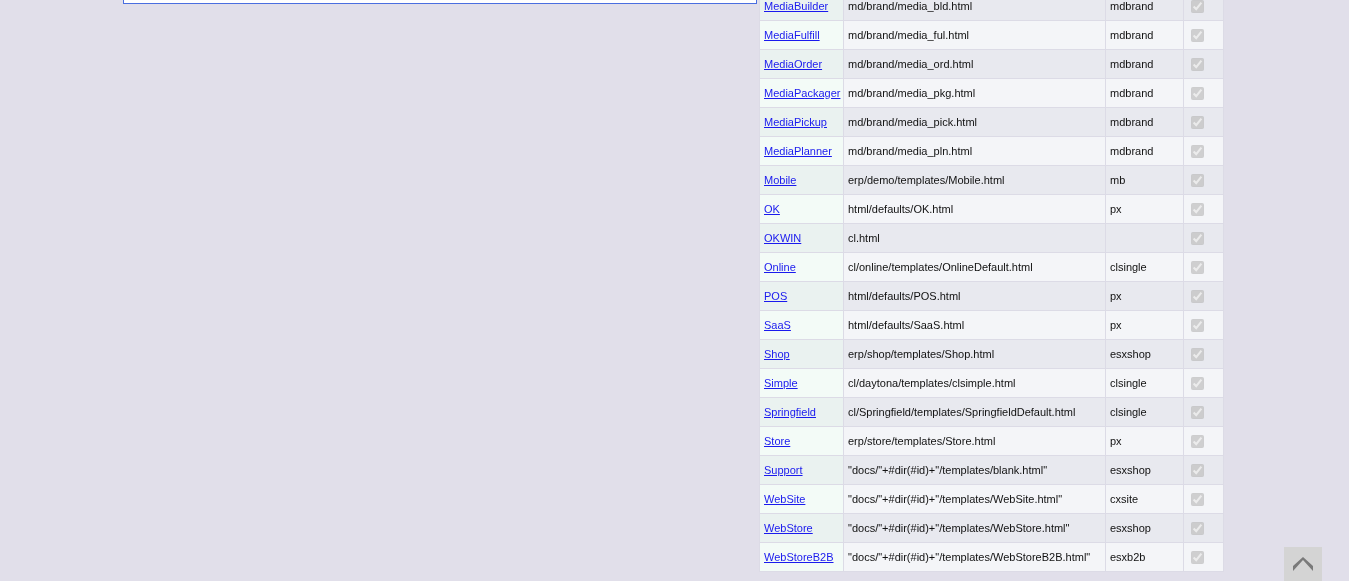 This screenshot has height=581, width=1349. Describe the element at coordinates (921, 354) in the screenshot. I see `table-cell: erp/shop/templates/Shop.html` at that location.